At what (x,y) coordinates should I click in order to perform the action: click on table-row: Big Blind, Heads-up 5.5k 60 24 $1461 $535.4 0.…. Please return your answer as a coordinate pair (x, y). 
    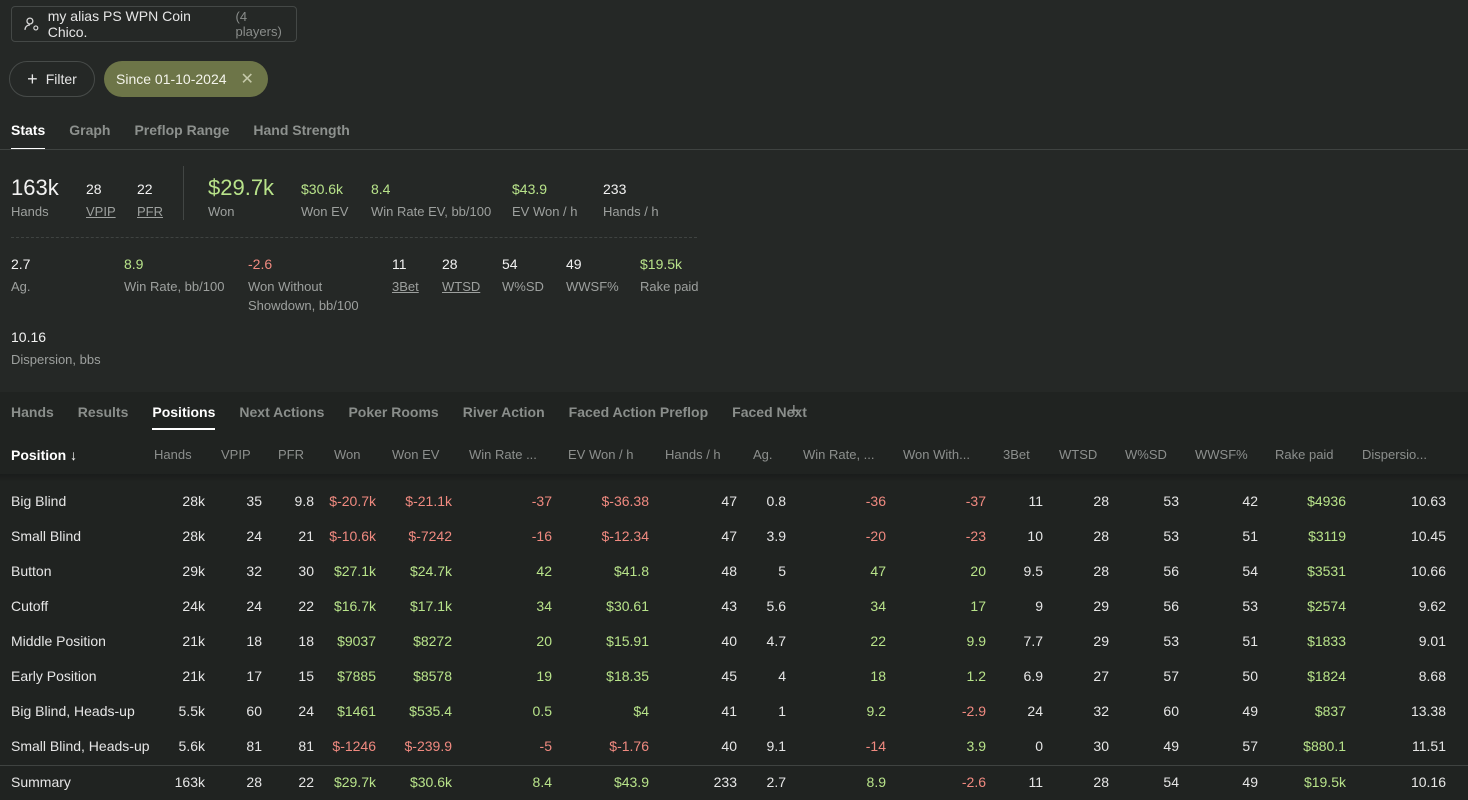
    Looking at the image, I should click on (734, 711).